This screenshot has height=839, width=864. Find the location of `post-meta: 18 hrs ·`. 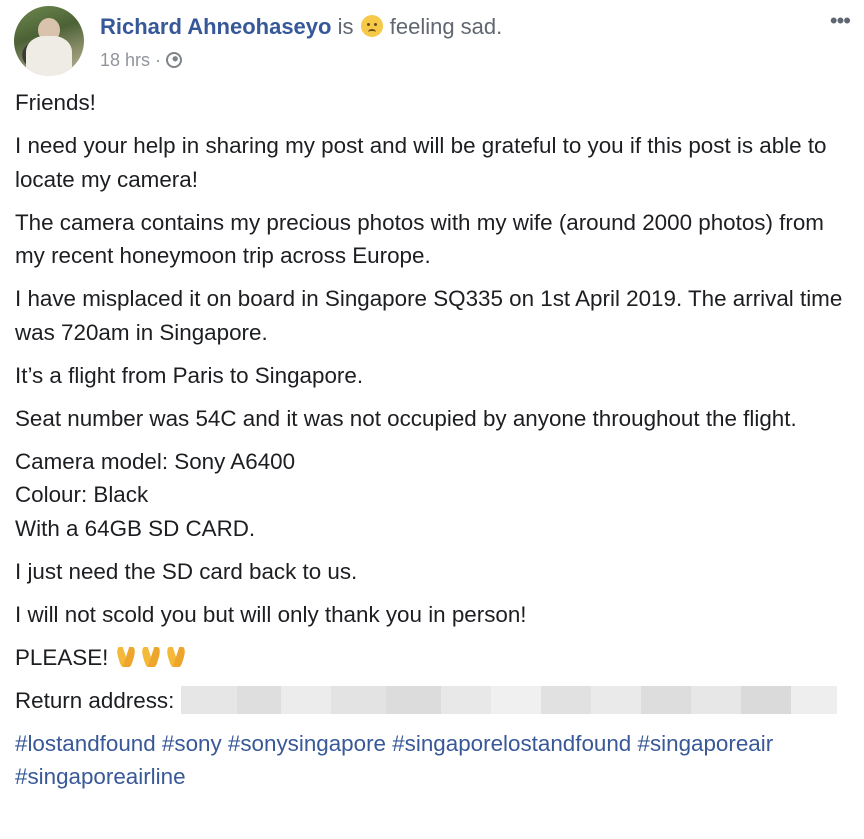

post-meta: 18 hrs · is located at coordinates (141, 60).